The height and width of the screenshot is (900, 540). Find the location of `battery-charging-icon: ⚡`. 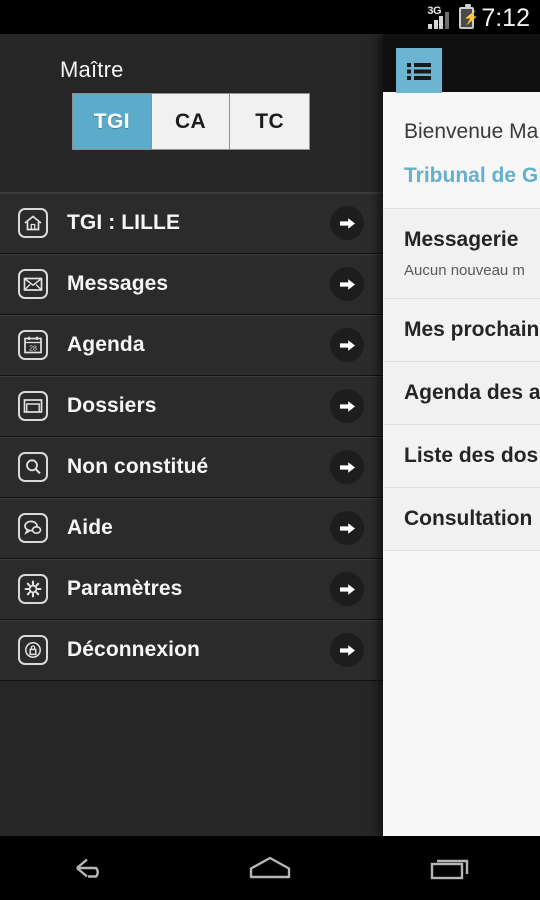

battery-charging-icon: ⚡ is located at coordinates (469, 16).